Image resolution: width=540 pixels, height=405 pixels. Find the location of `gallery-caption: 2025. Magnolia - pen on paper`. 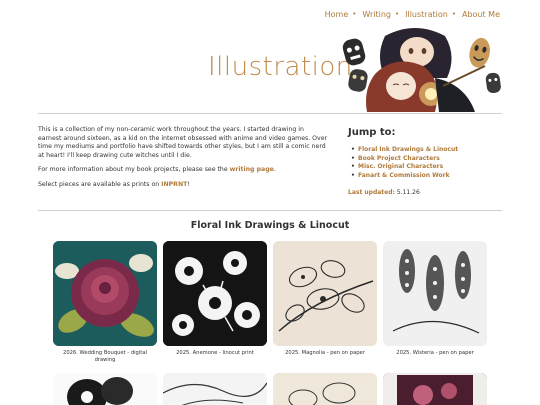

gallery-caption: 2025. Magnolia - pen on paper is located at coordinates (325, 353).